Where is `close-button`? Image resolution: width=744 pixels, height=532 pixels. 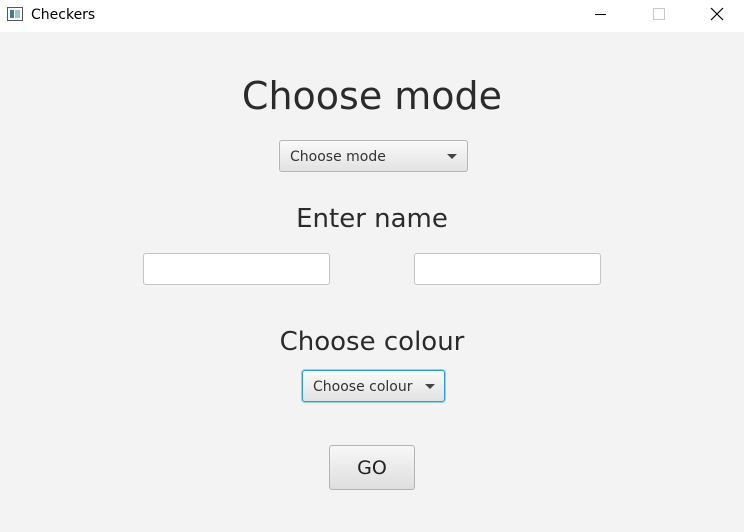 close-button is located at coordinates (717, 15).